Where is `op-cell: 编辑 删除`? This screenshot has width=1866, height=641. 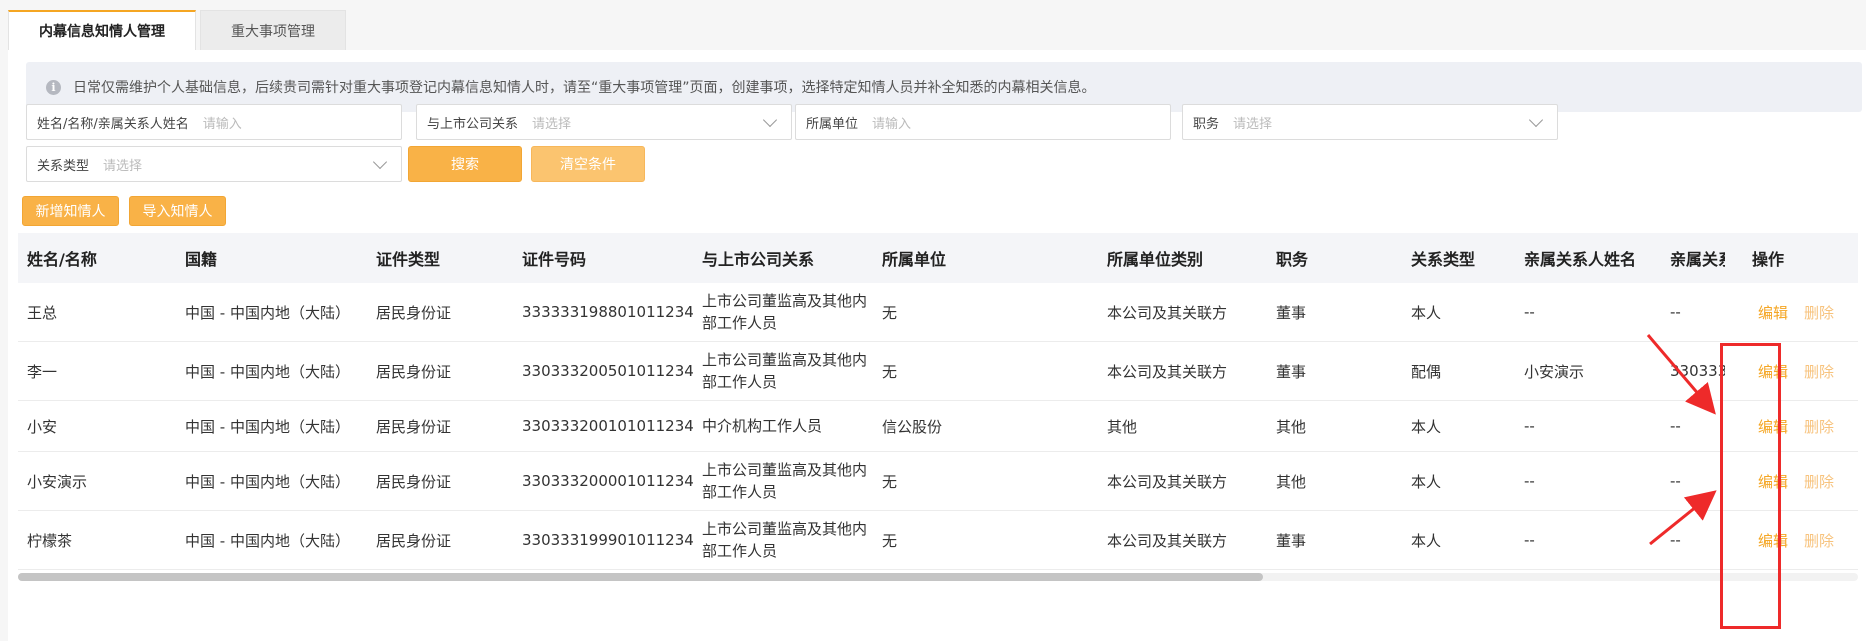 op-cell: 编辑 删除 is located at coordinates (1803, 312).